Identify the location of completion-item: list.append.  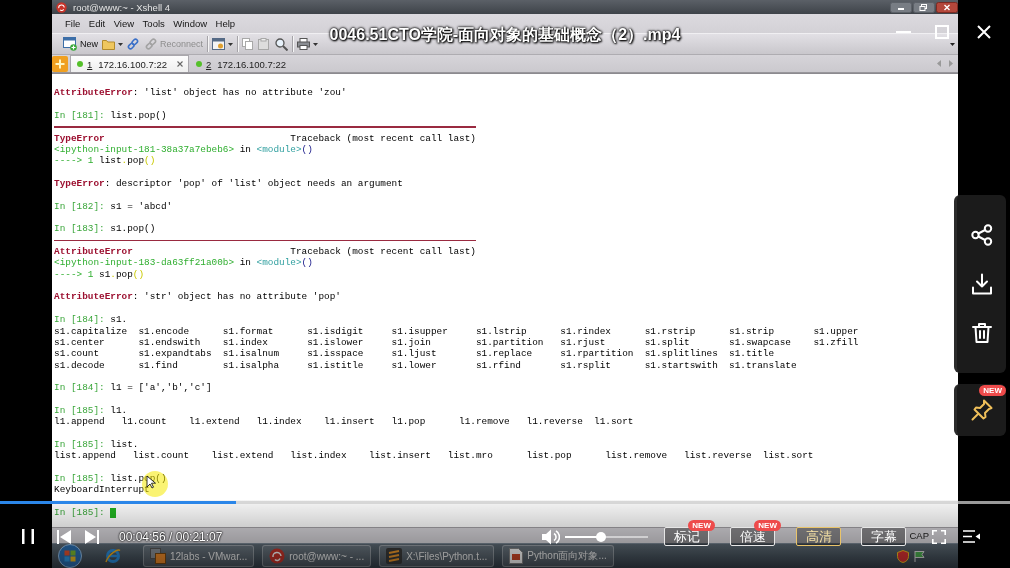
(85, 456).